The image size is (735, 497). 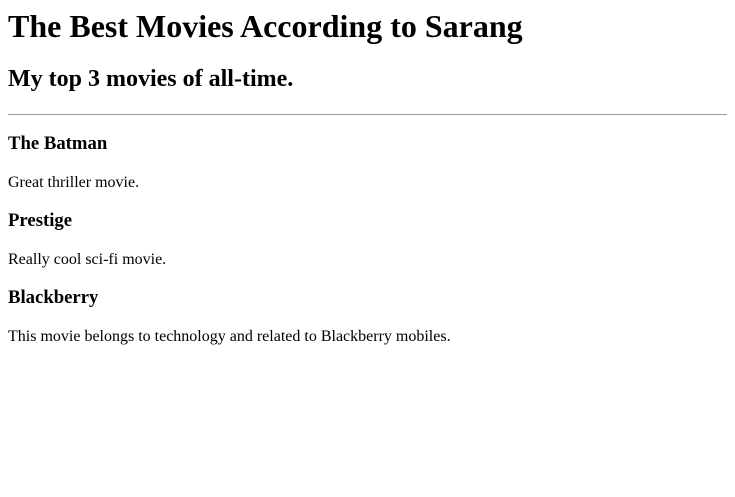 What do you see at coordinates (265, 26) in the screenshot?
I see `page-title: The Best Movies According to Sarang` at bounding box center [265, 26].